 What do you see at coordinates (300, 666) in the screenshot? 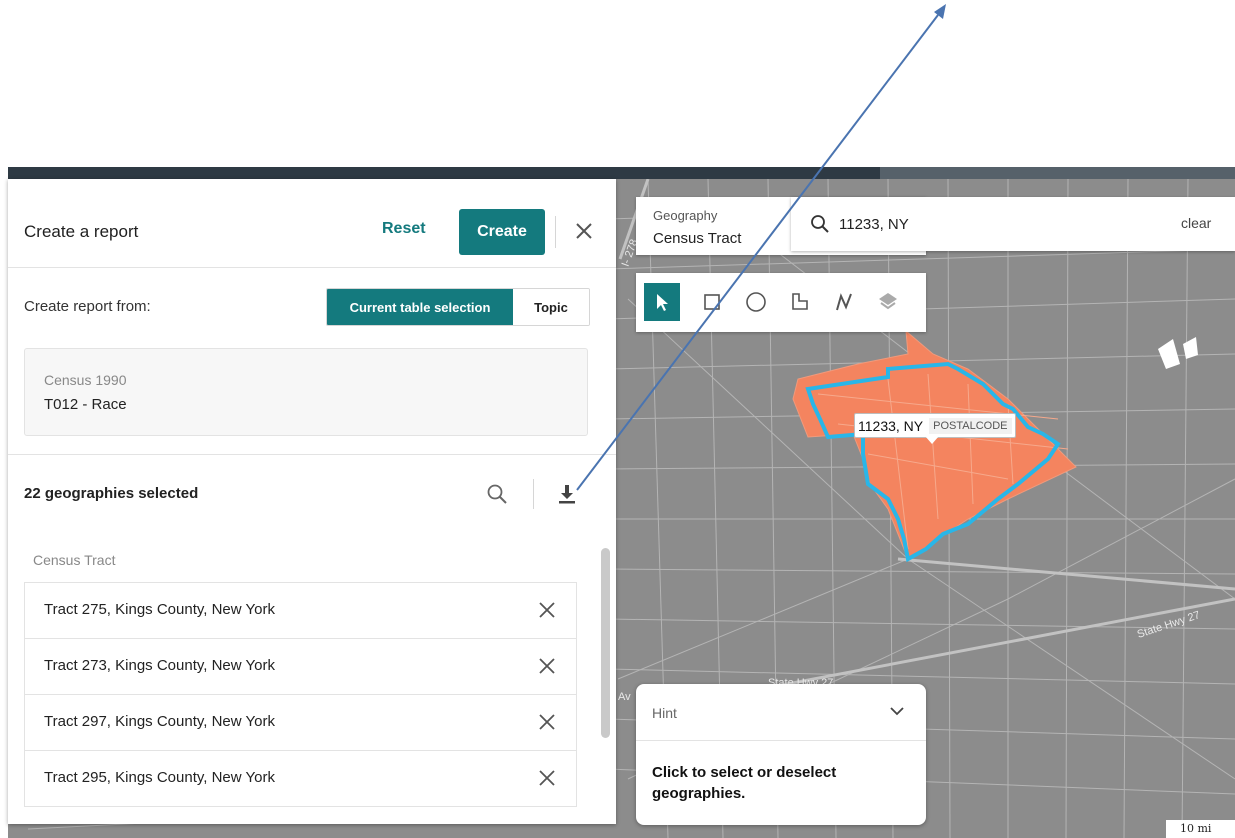
I see `list-item: Tract 273, Kings County, New York` at bounding box center [300, 666].